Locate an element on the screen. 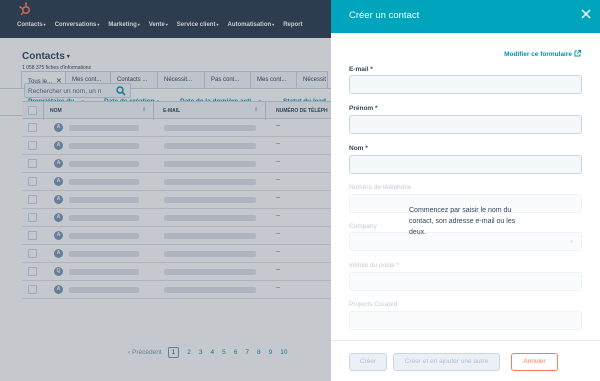 This screenshot has width=600, height=381. jobtitle-field is located at coordinates (465, 281).